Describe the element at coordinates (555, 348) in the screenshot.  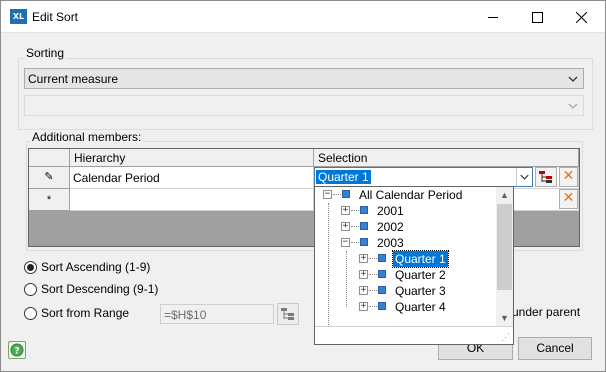
I see `cancel-button: Cancel` at that location.